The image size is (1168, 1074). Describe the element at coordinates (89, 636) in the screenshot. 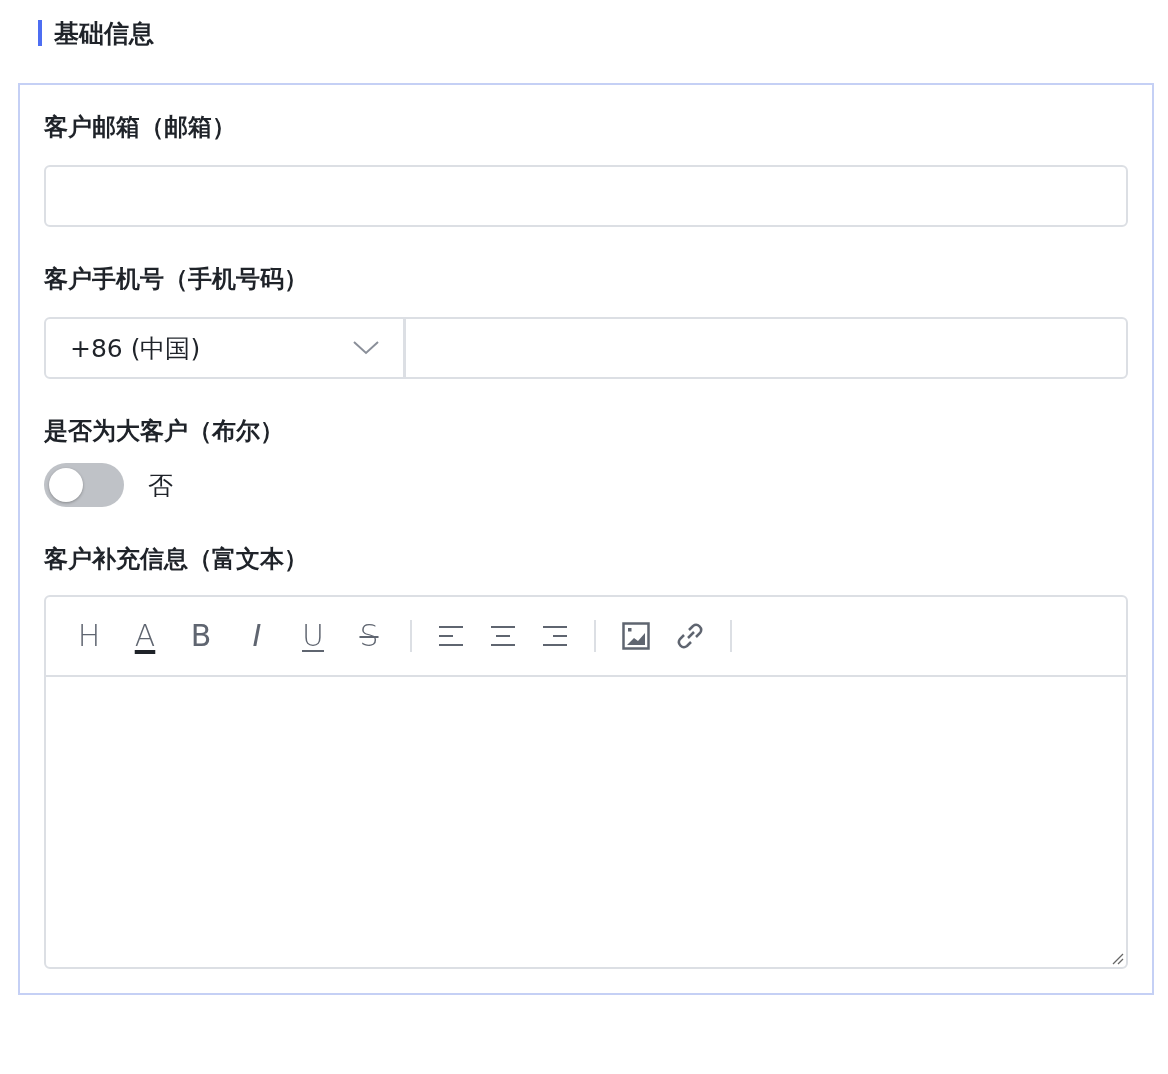

I see `format-button: H` at that location.